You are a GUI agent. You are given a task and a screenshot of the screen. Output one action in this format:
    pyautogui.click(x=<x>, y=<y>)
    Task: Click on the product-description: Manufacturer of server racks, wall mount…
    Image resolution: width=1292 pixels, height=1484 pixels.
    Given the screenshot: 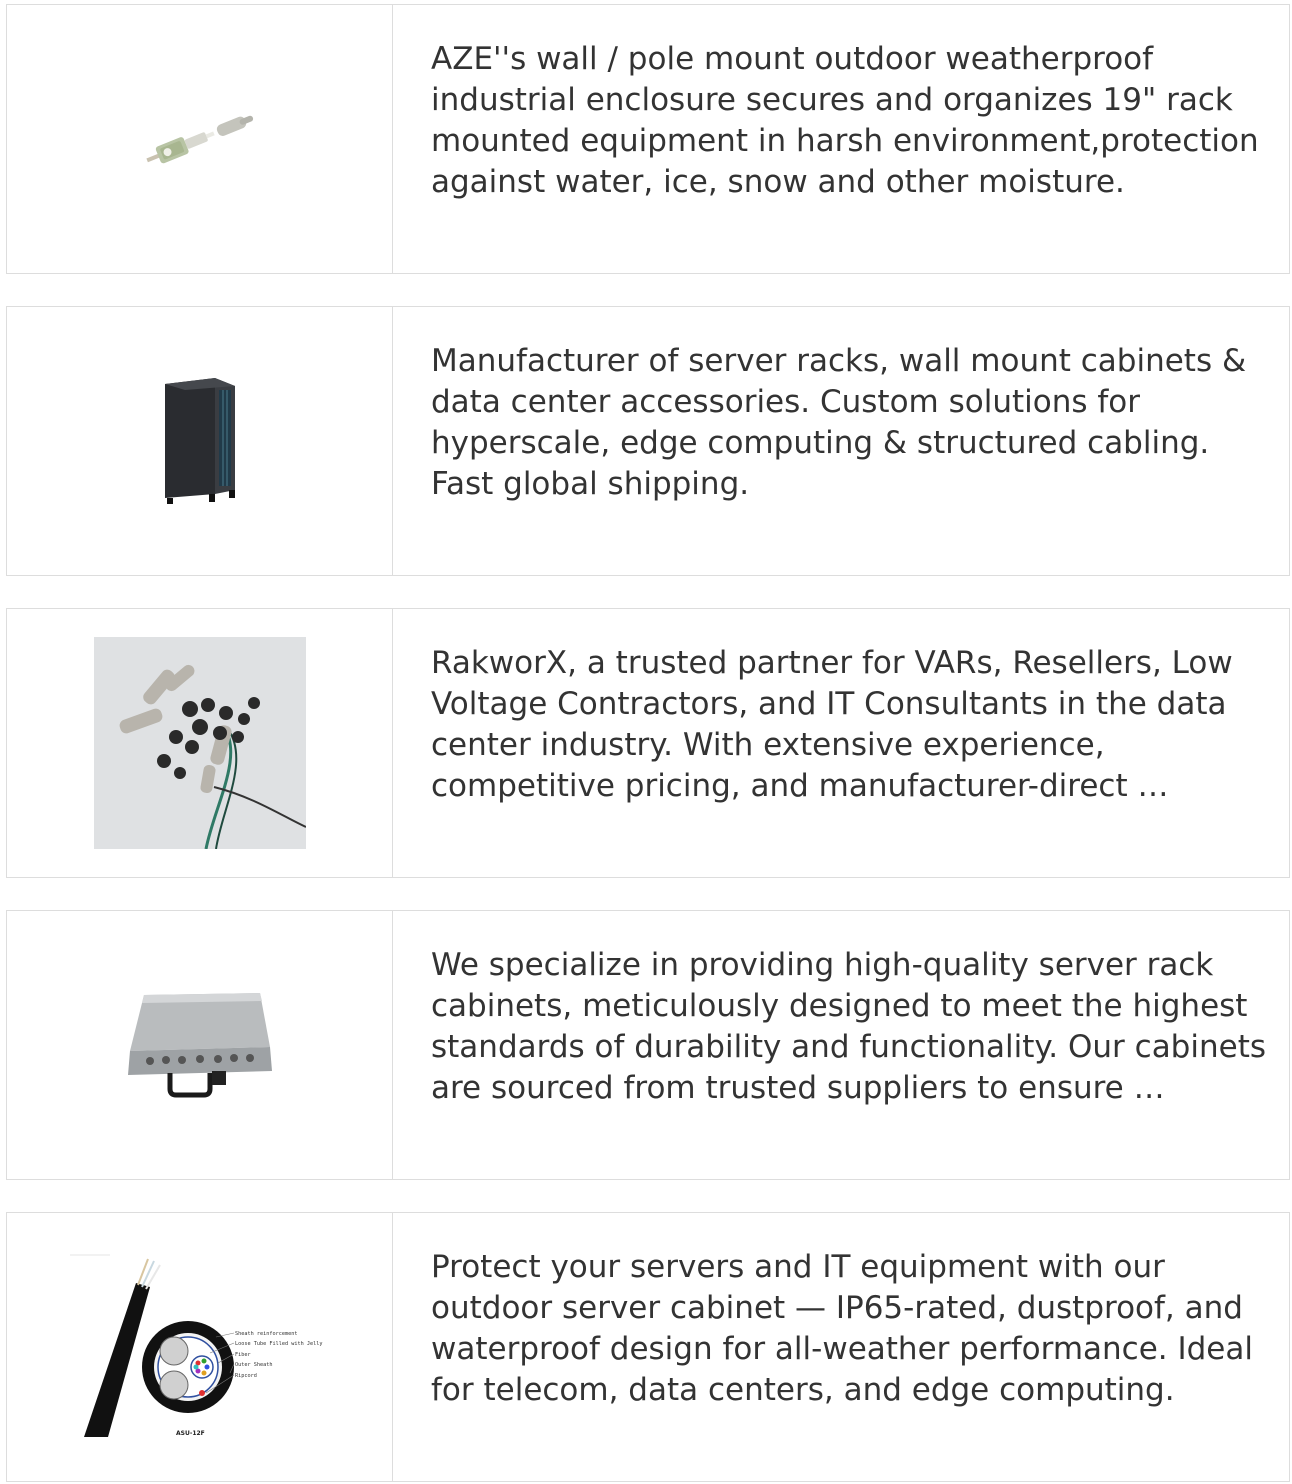 What is the action you would take?
    pyautogui.click(x=839, y=422)
    